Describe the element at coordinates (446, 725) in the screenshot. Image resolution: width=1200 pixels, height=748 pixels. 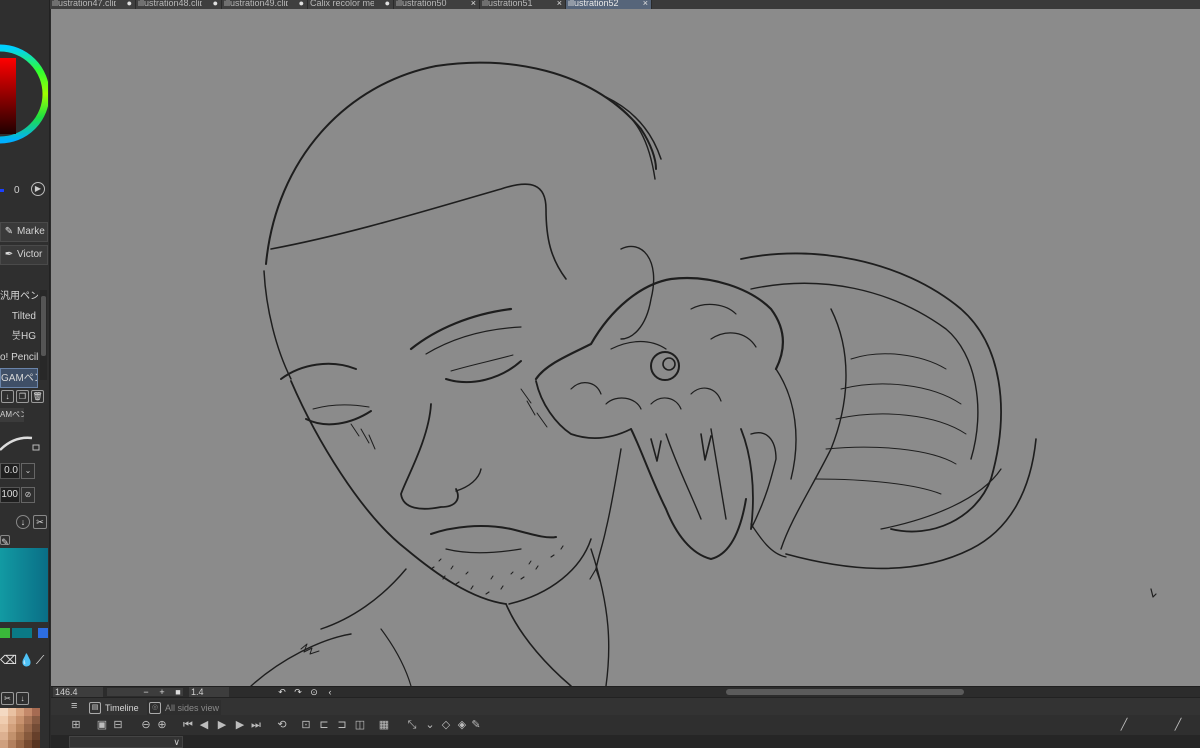
I see `keyframe-icon: ◇` at that location.